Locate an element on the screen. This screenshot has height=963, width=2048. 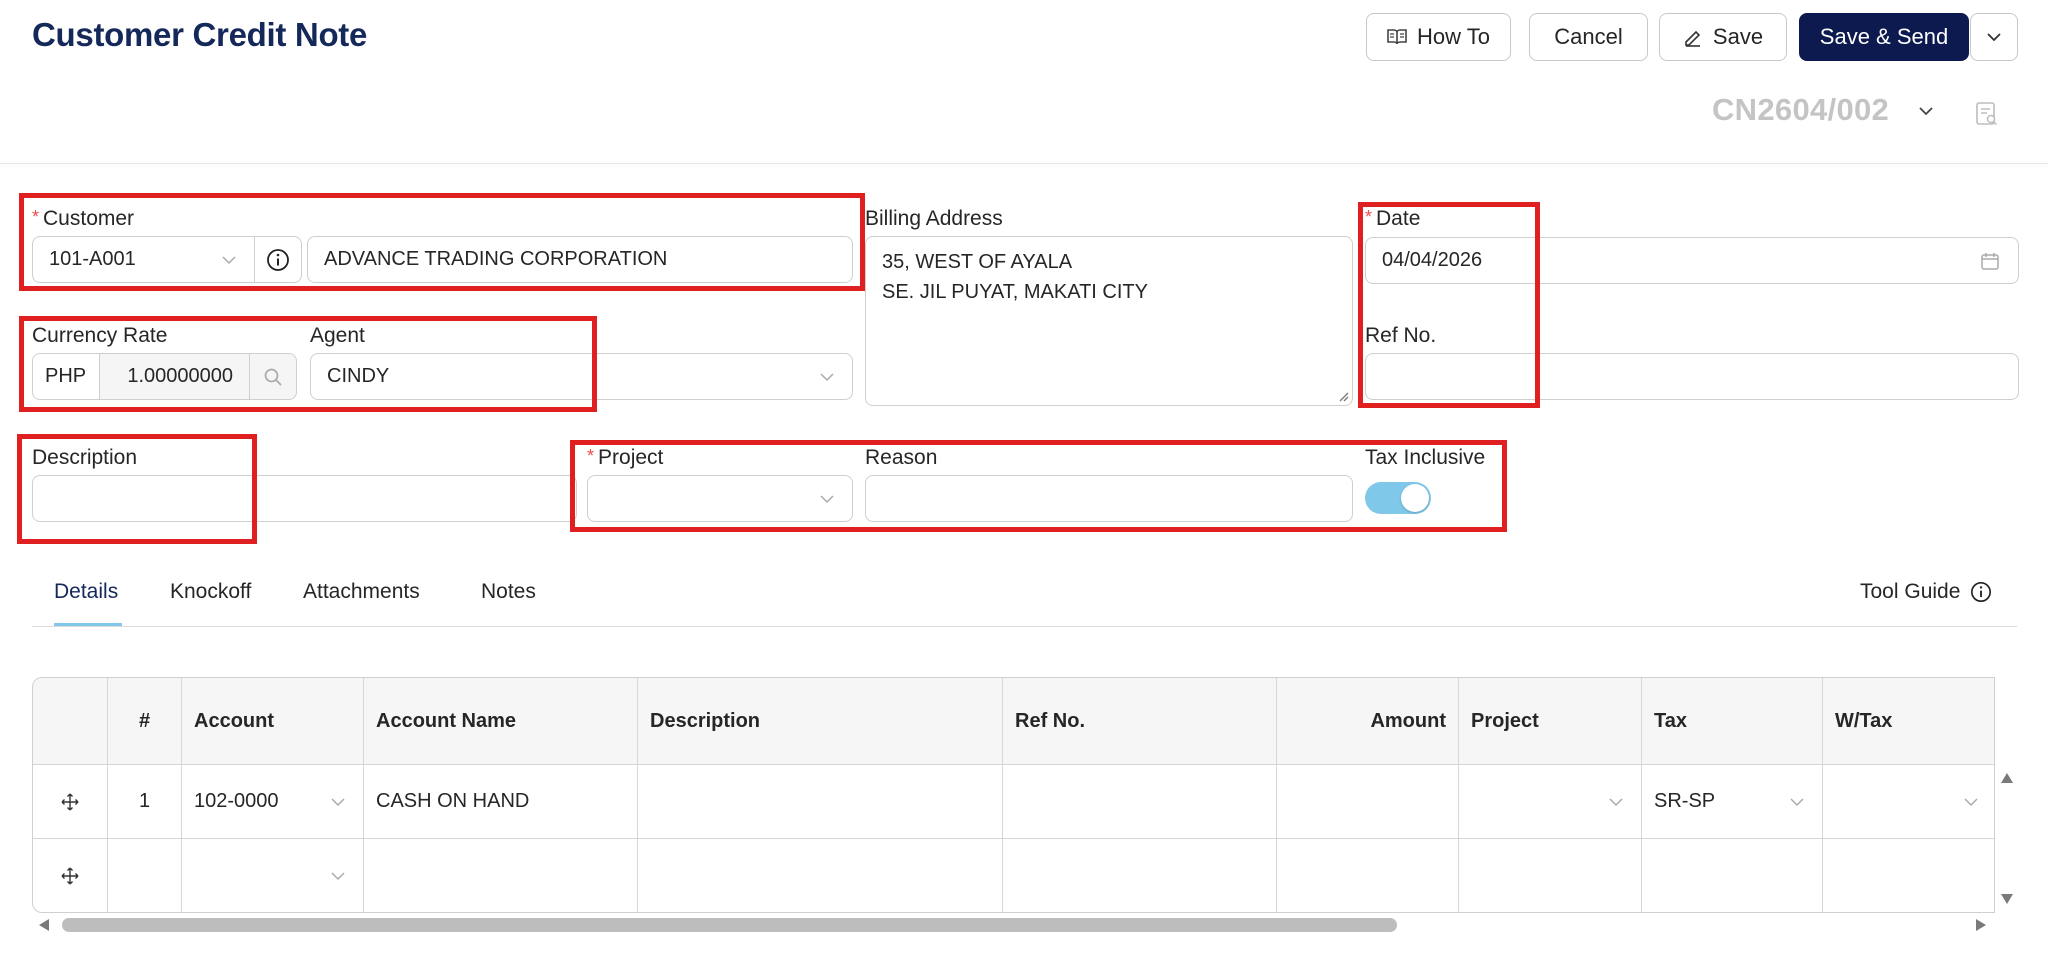
tax-inclusive-label: Tax Inclusive is located at coordinates (1425, 457).